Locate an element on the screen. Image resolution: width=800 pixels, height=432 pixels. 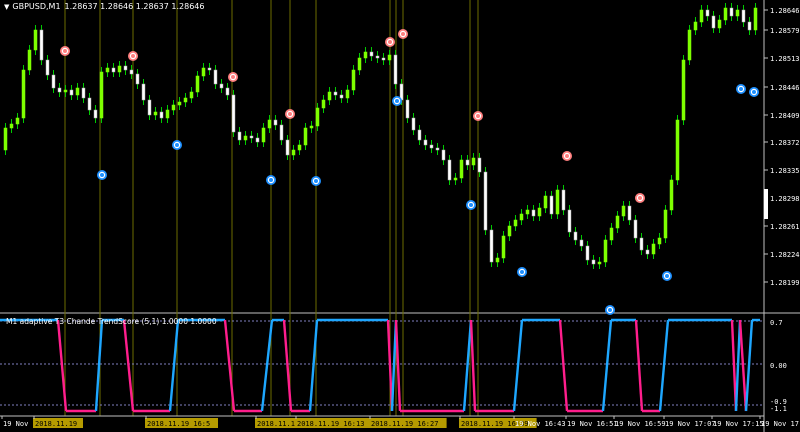
indicator-tick-label: 0.00 is located at coordinates (778, 366).